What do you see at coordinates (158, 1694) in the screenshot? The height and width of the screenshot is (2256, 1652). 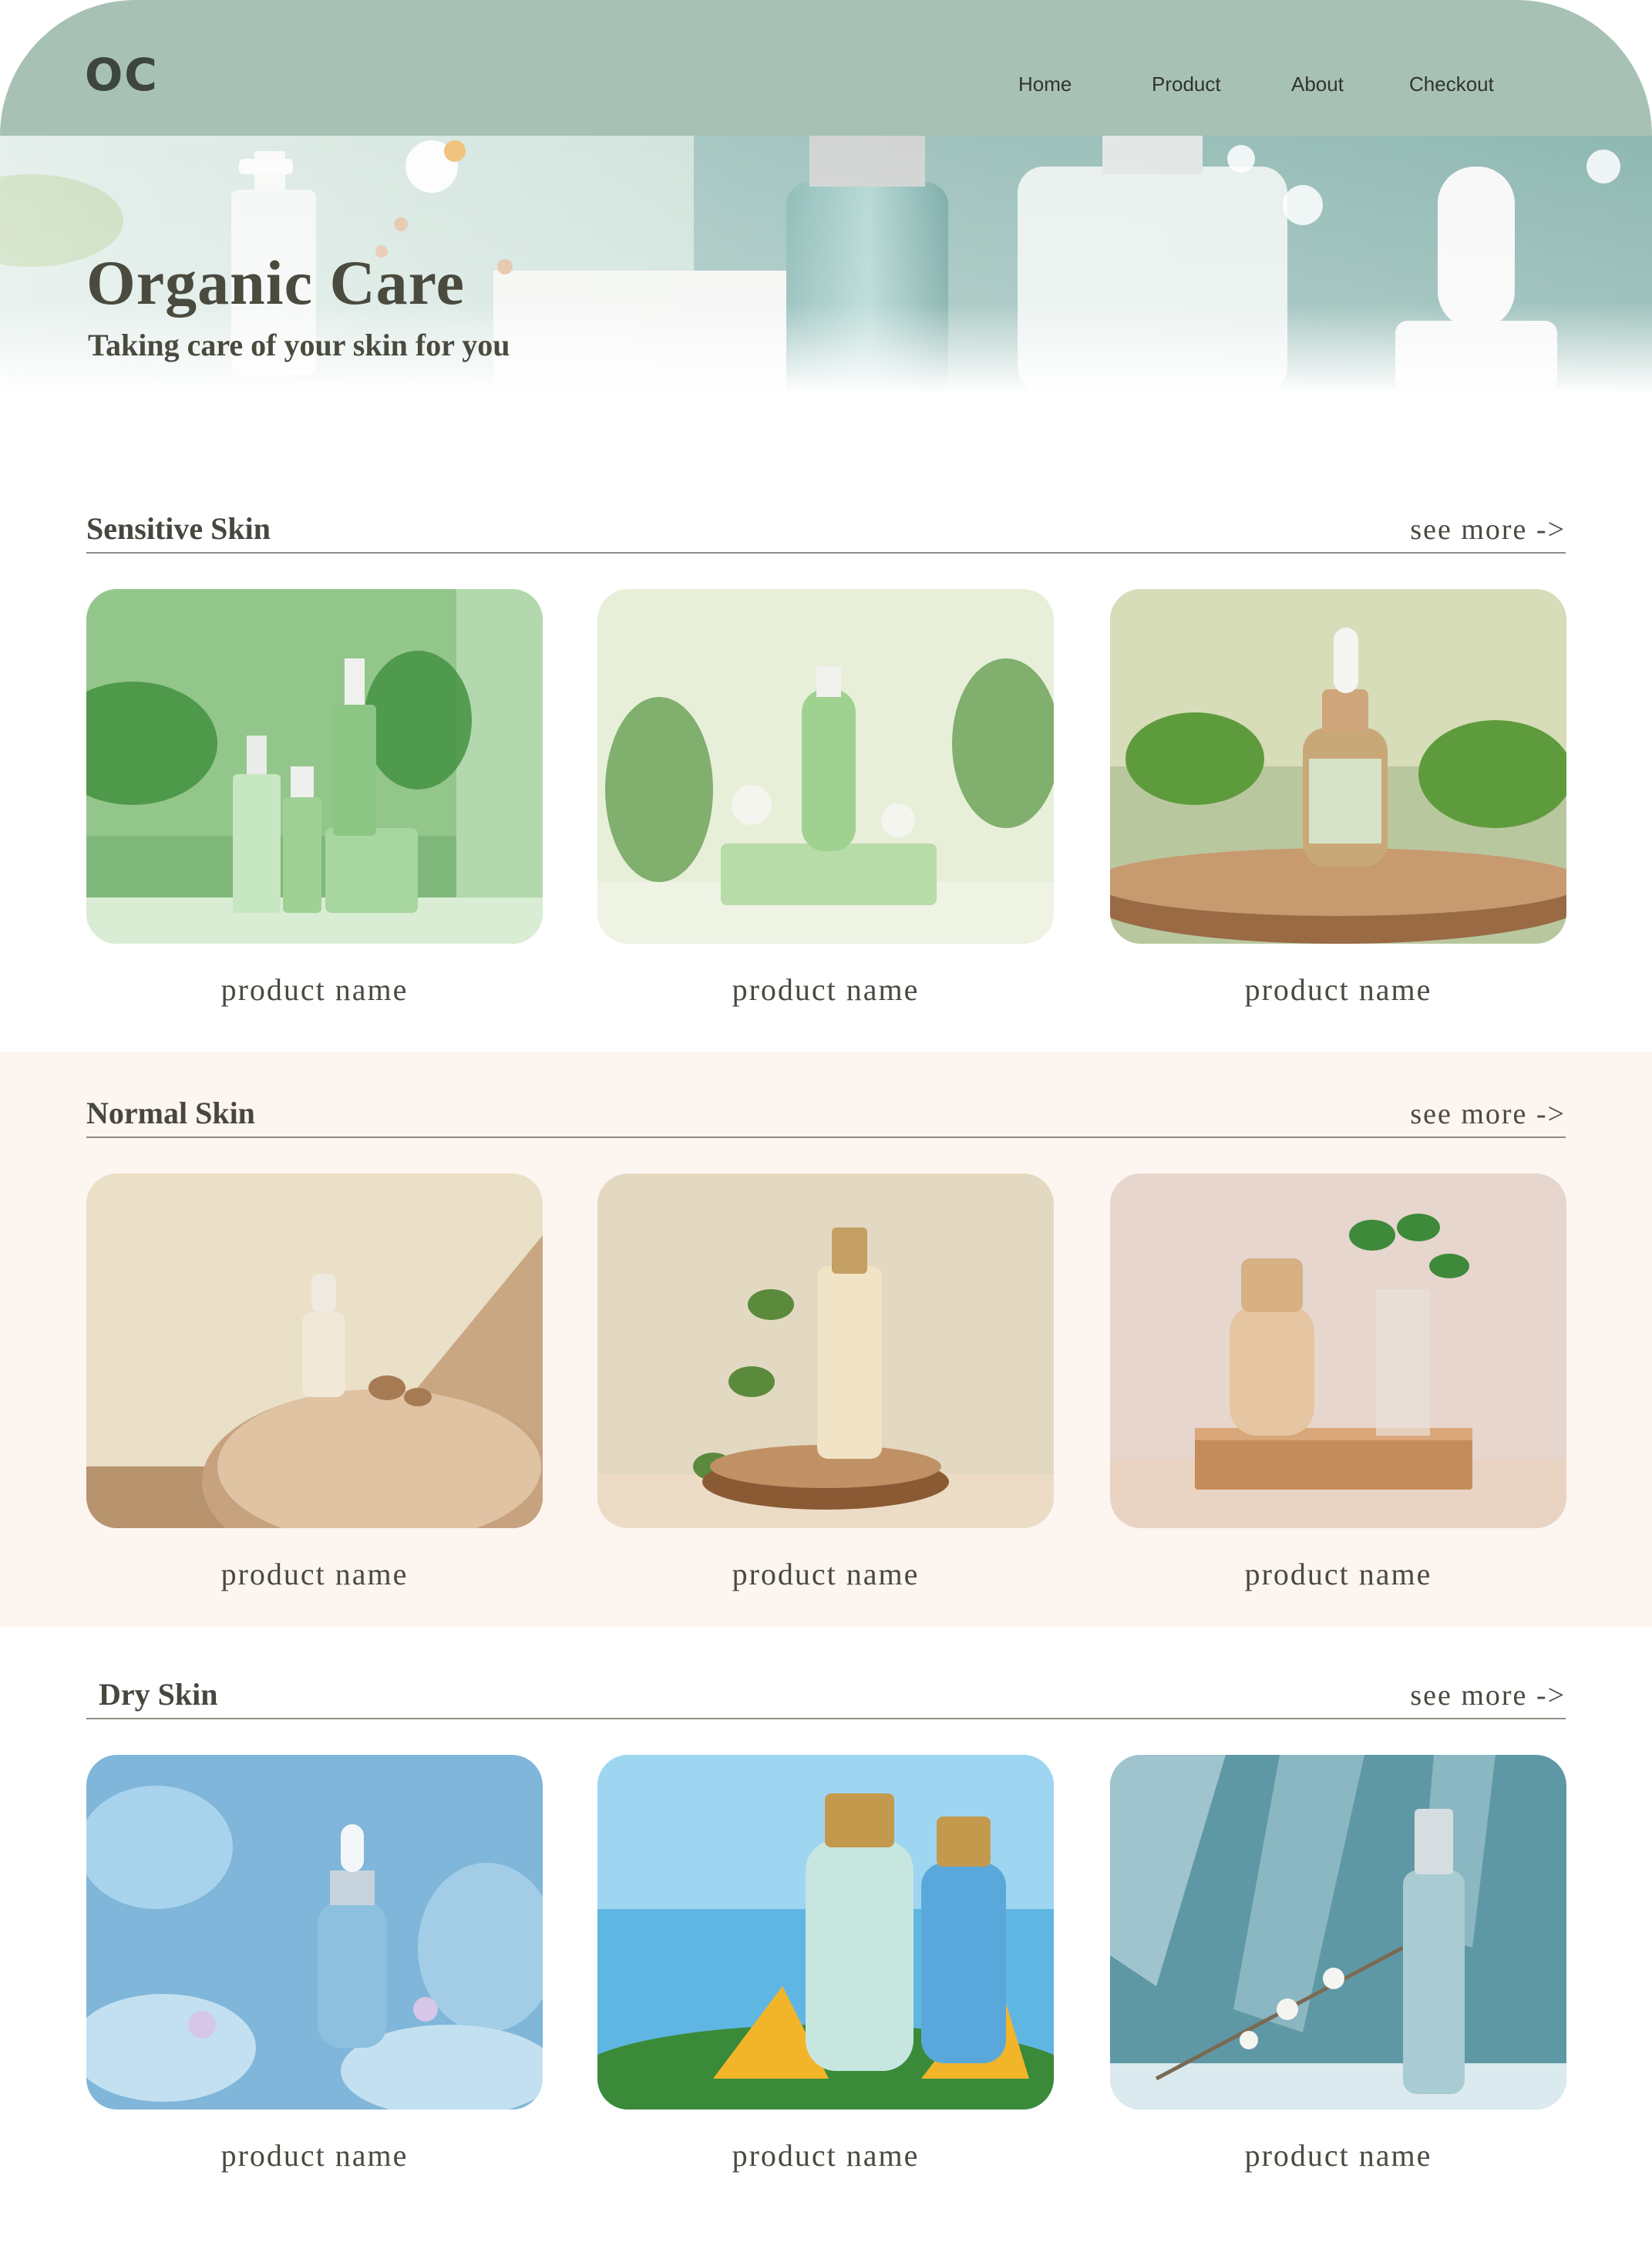 I see `section-title: Dry Skin` at bounding box center [158, 1694].